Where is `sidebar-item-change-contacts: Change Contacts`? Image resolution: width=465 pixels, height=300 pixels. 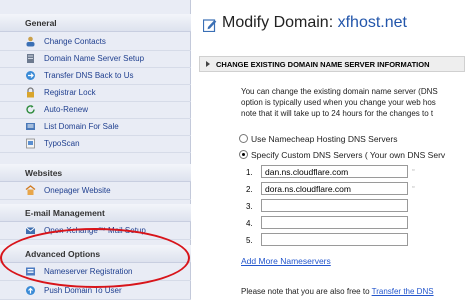
sidebar-item-change-contacts: Change Contacts is located at coordinates (95, 42).